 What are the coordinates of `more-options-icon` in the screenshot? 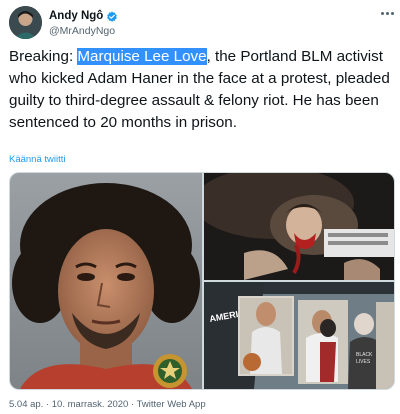 It's located at (387, 13).